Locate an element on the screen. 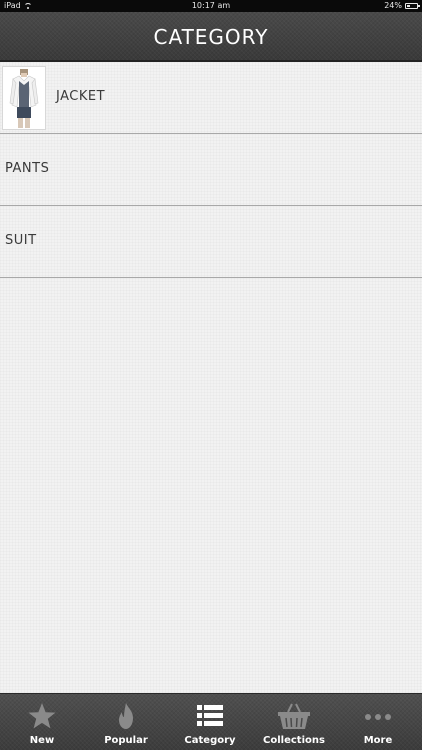 The height and width of the screenshot is (750, 422). nav-bar: CATEGORY is located at coordinates (211, 37).